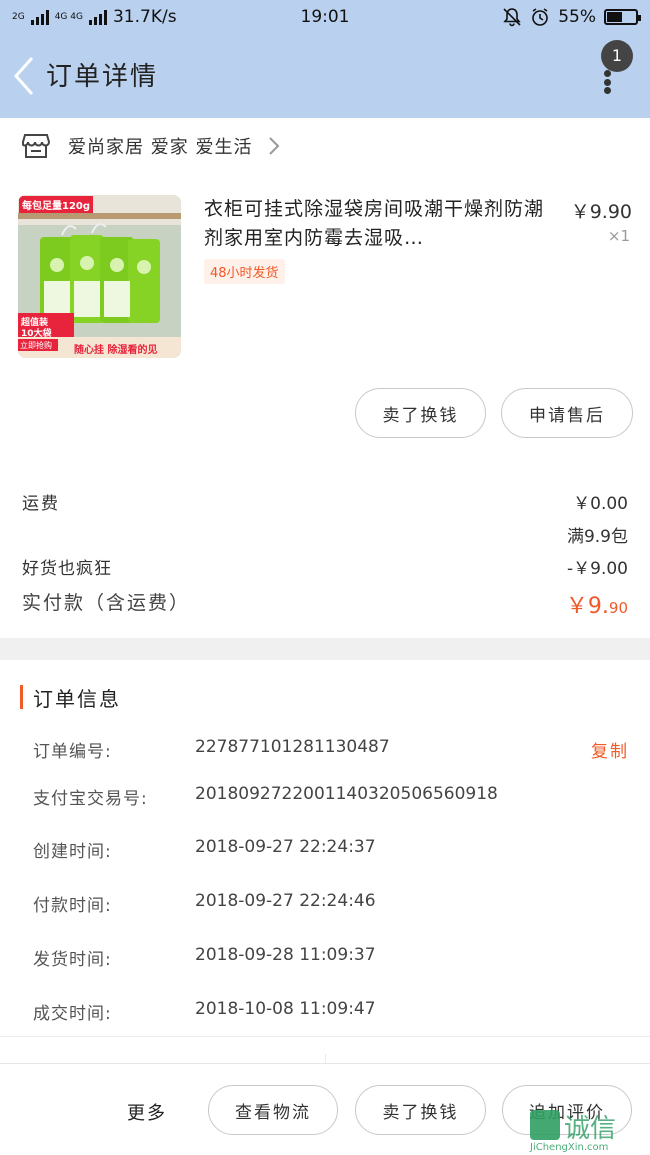 Image resolution: width=650 pixels, height=1155 pixels. I want to click on watermark-text: 诚信, so click(590, 1129).